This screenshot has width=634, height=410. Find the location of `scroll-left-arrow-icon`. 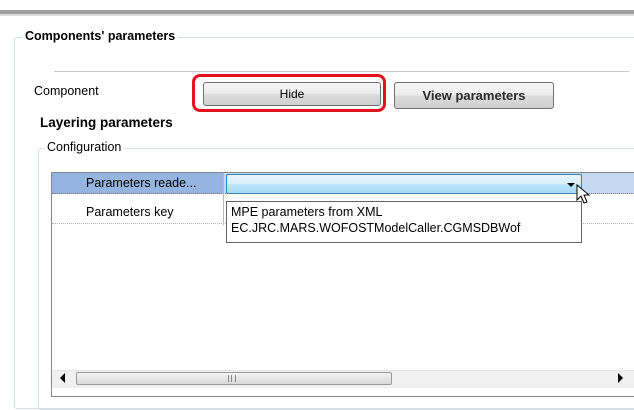

scroll-left-arrow-icon is located at coordinates (62, 378).